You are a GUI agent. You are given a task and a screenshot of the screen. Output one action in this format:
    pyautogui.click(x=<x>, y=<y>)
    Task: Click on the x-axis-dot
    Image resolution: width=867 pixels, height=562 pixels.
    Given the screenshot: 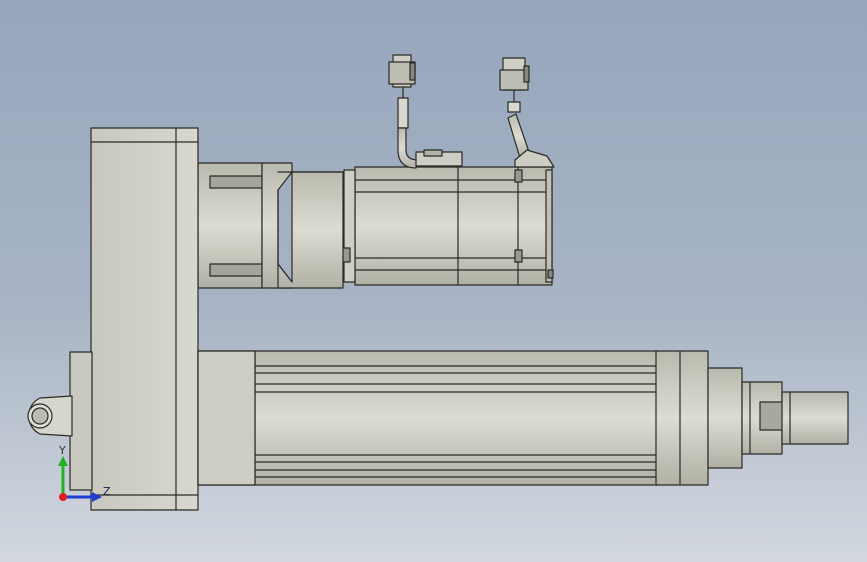 What is the action you would take?
    pyautogui.click(x=63, y=497)
    